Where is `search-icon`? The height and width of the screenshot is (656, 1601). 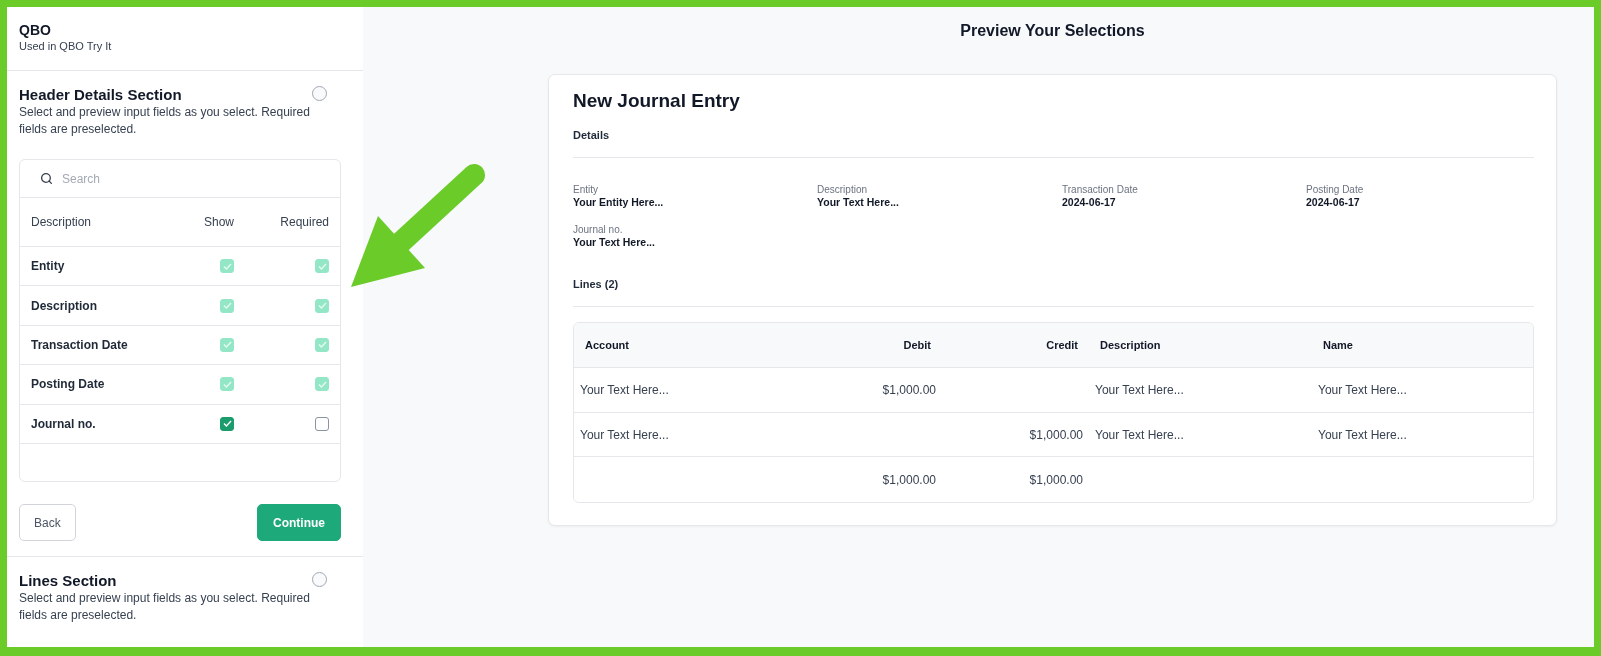
search-icon is located at coordinates (46, 178).